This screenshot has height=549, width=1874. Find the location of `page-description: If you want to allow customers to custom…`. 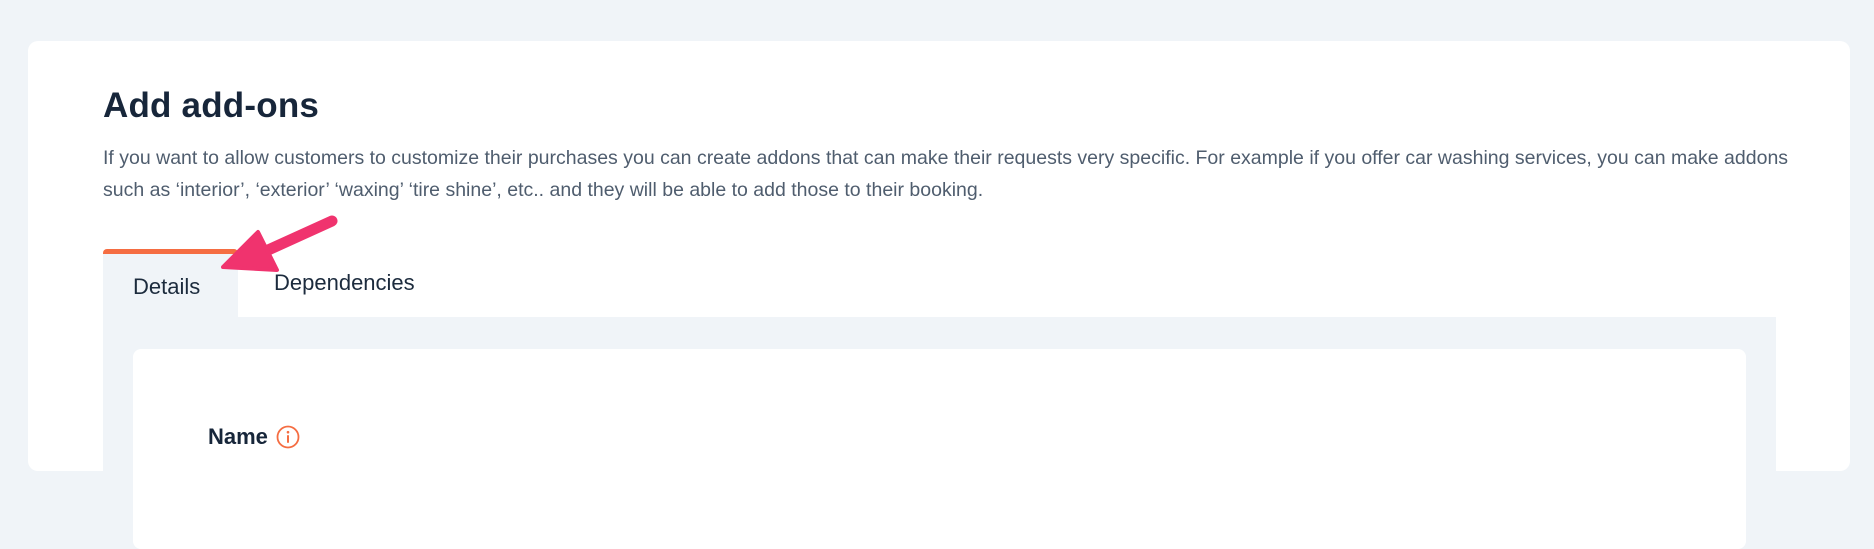

page-description: If you want to allow customers to custom… is located at coordinates (946, 174).